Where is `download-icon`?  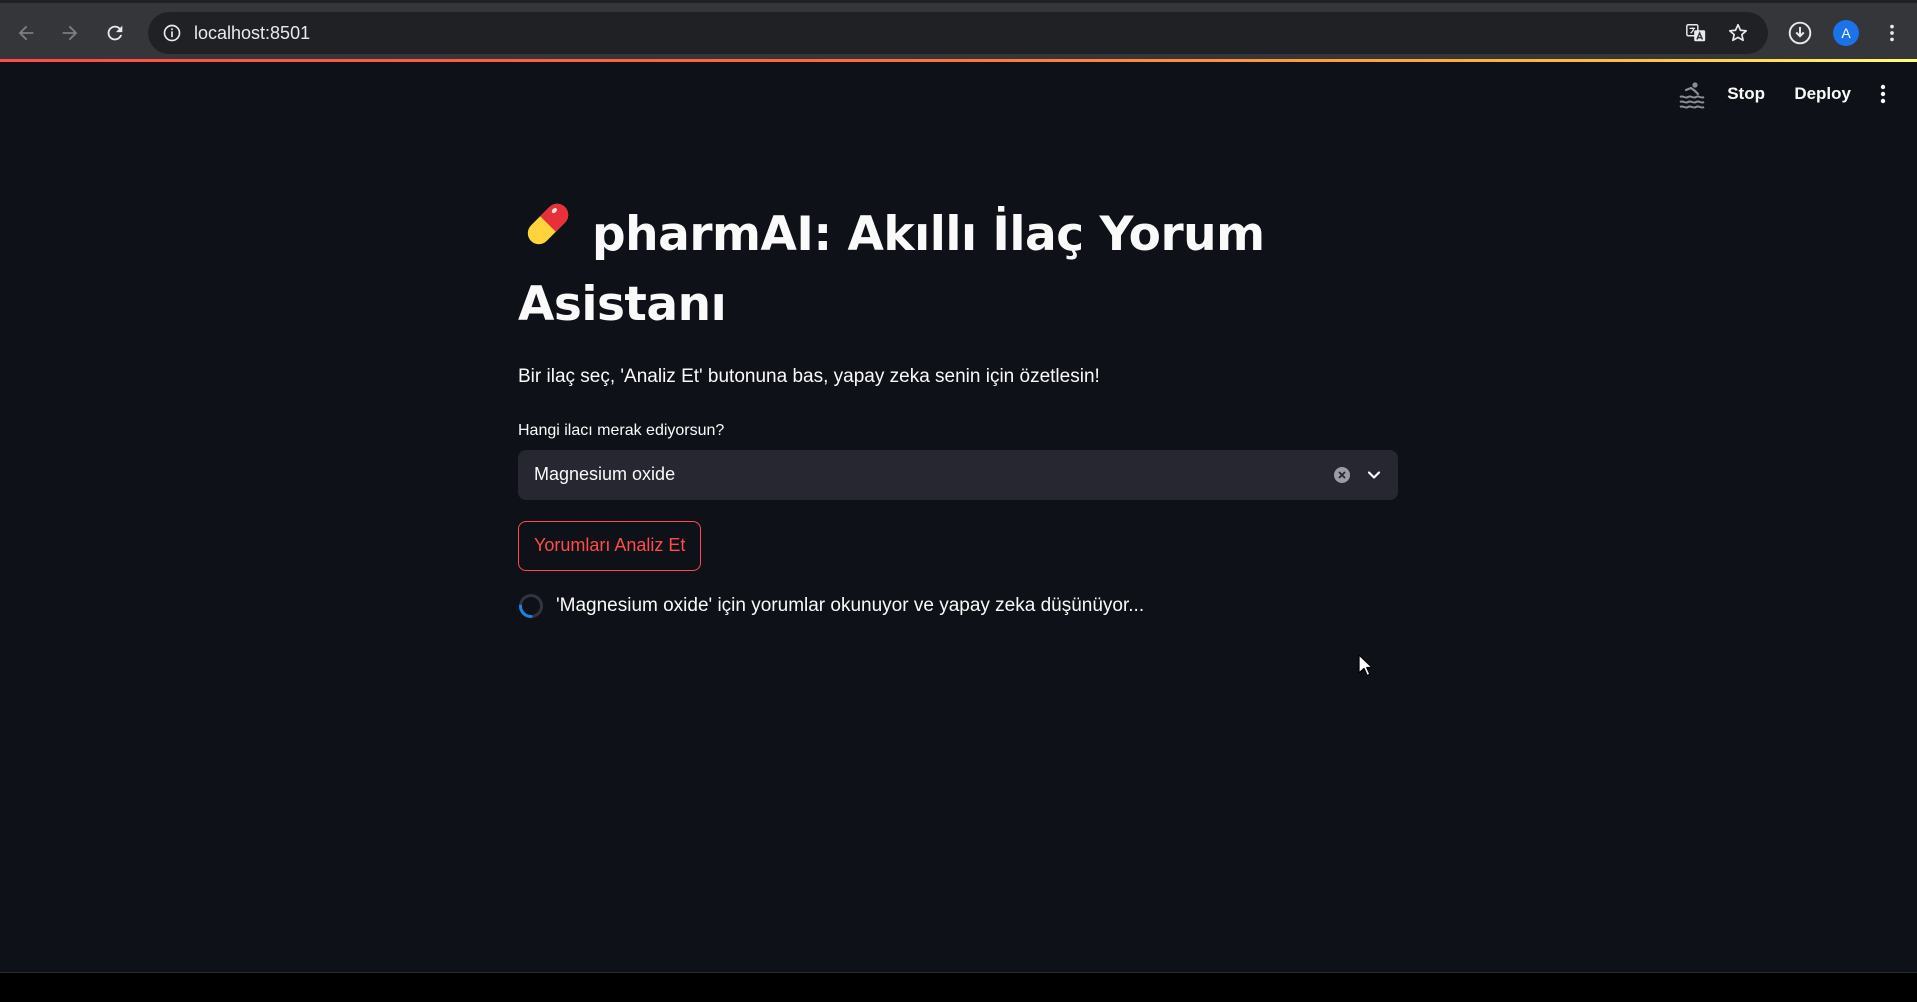
download-icon is located at coordinates (1800, 33).